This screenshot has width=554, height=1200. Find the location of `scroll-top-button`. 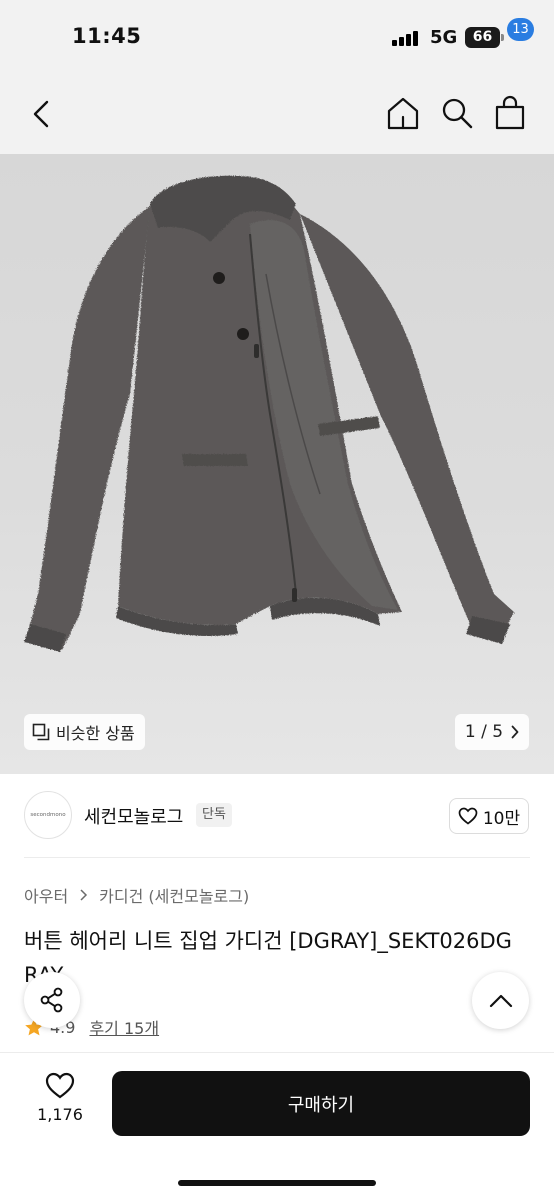

scroll-top-button is located at coordinates (500, 1000).